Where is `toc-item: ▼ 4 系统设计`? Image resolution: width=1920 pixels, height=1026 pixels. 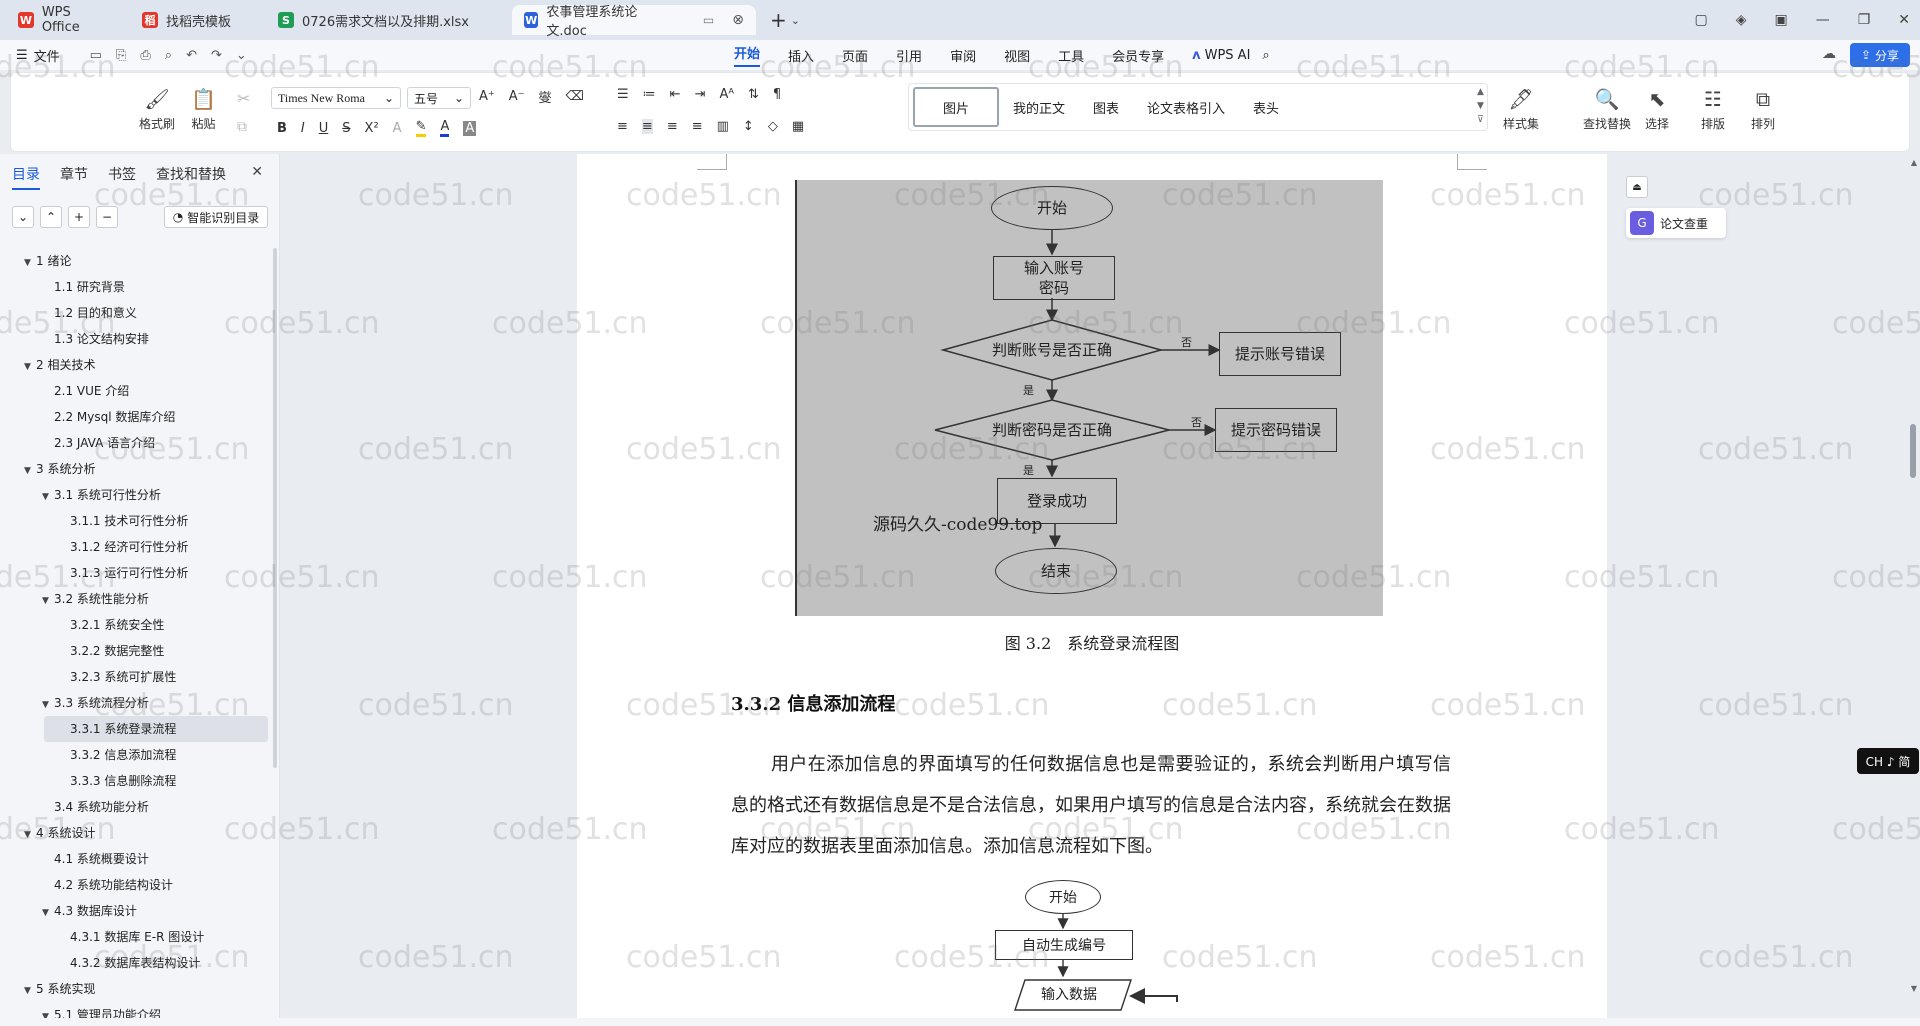 toc-item: ▼ 4 系统设计 is located at coordinates (136, 833).